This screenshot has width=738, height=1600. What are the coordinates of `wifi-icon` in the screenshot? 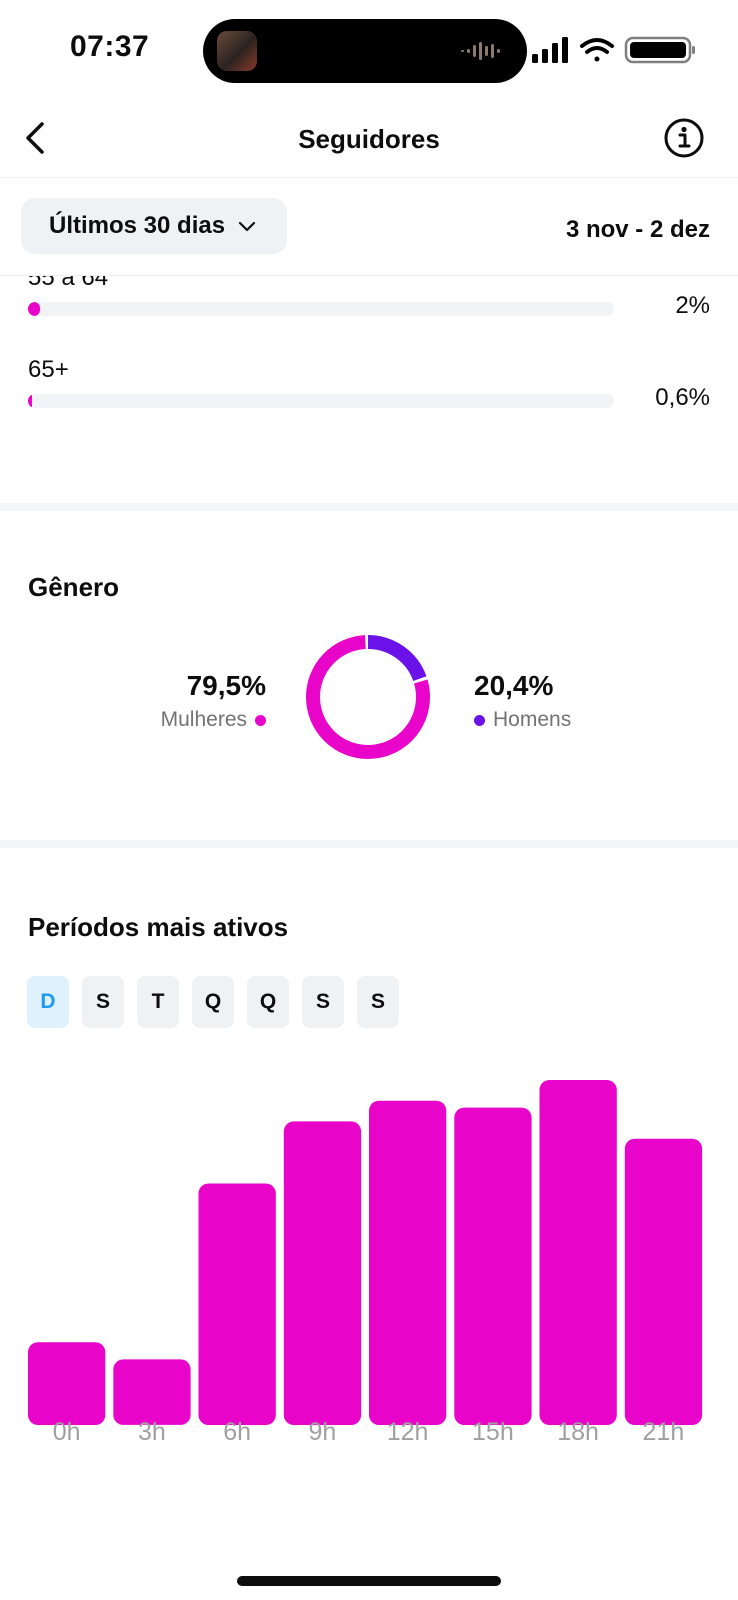 It's located at (597, 50).